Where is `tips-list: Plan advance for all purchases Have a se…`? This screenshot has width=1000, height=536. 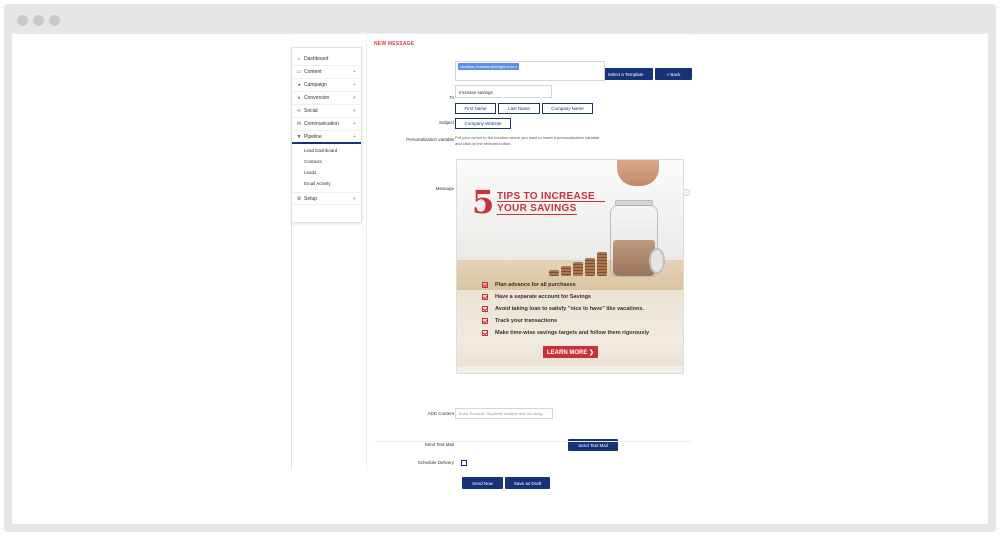 tips-list: Plan advance for all purchases Have a se… is located at coordinates (582, 310).